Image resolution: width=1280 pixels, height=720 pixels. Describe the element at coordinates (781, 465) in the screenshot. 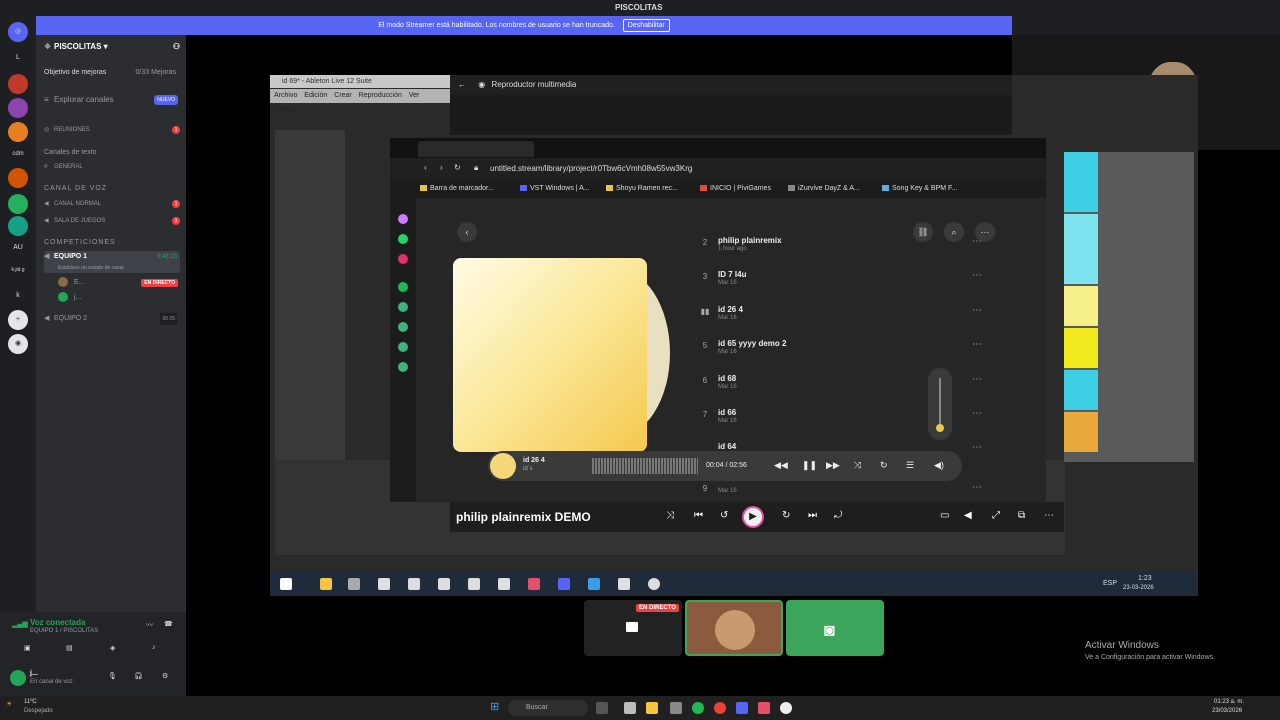

I see `rewind-icon: ◀◀` at that location.